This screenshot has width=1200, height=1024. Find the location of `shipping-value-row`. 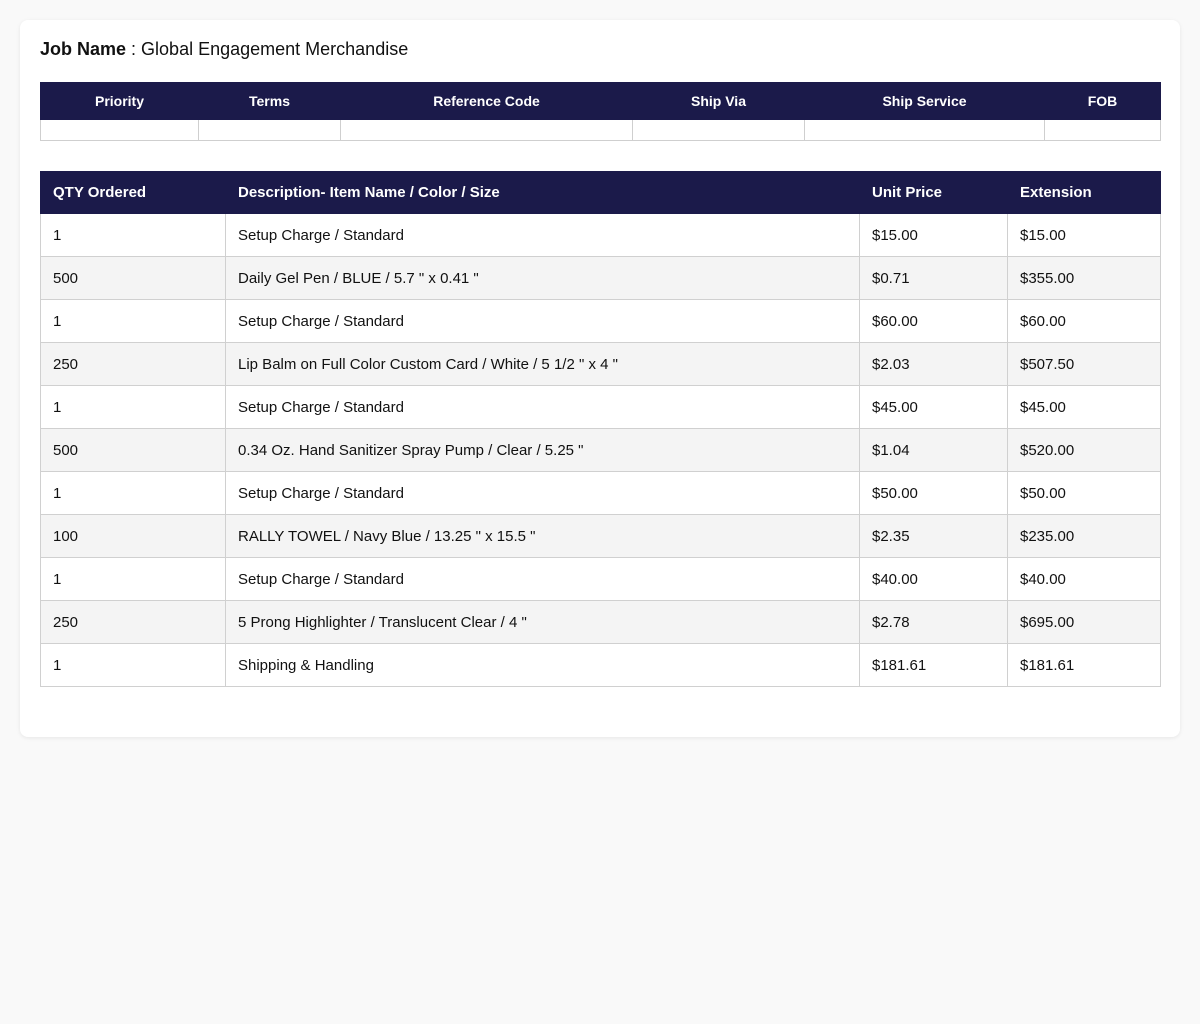

shipping-value-row is located at coordinates (600, 130).